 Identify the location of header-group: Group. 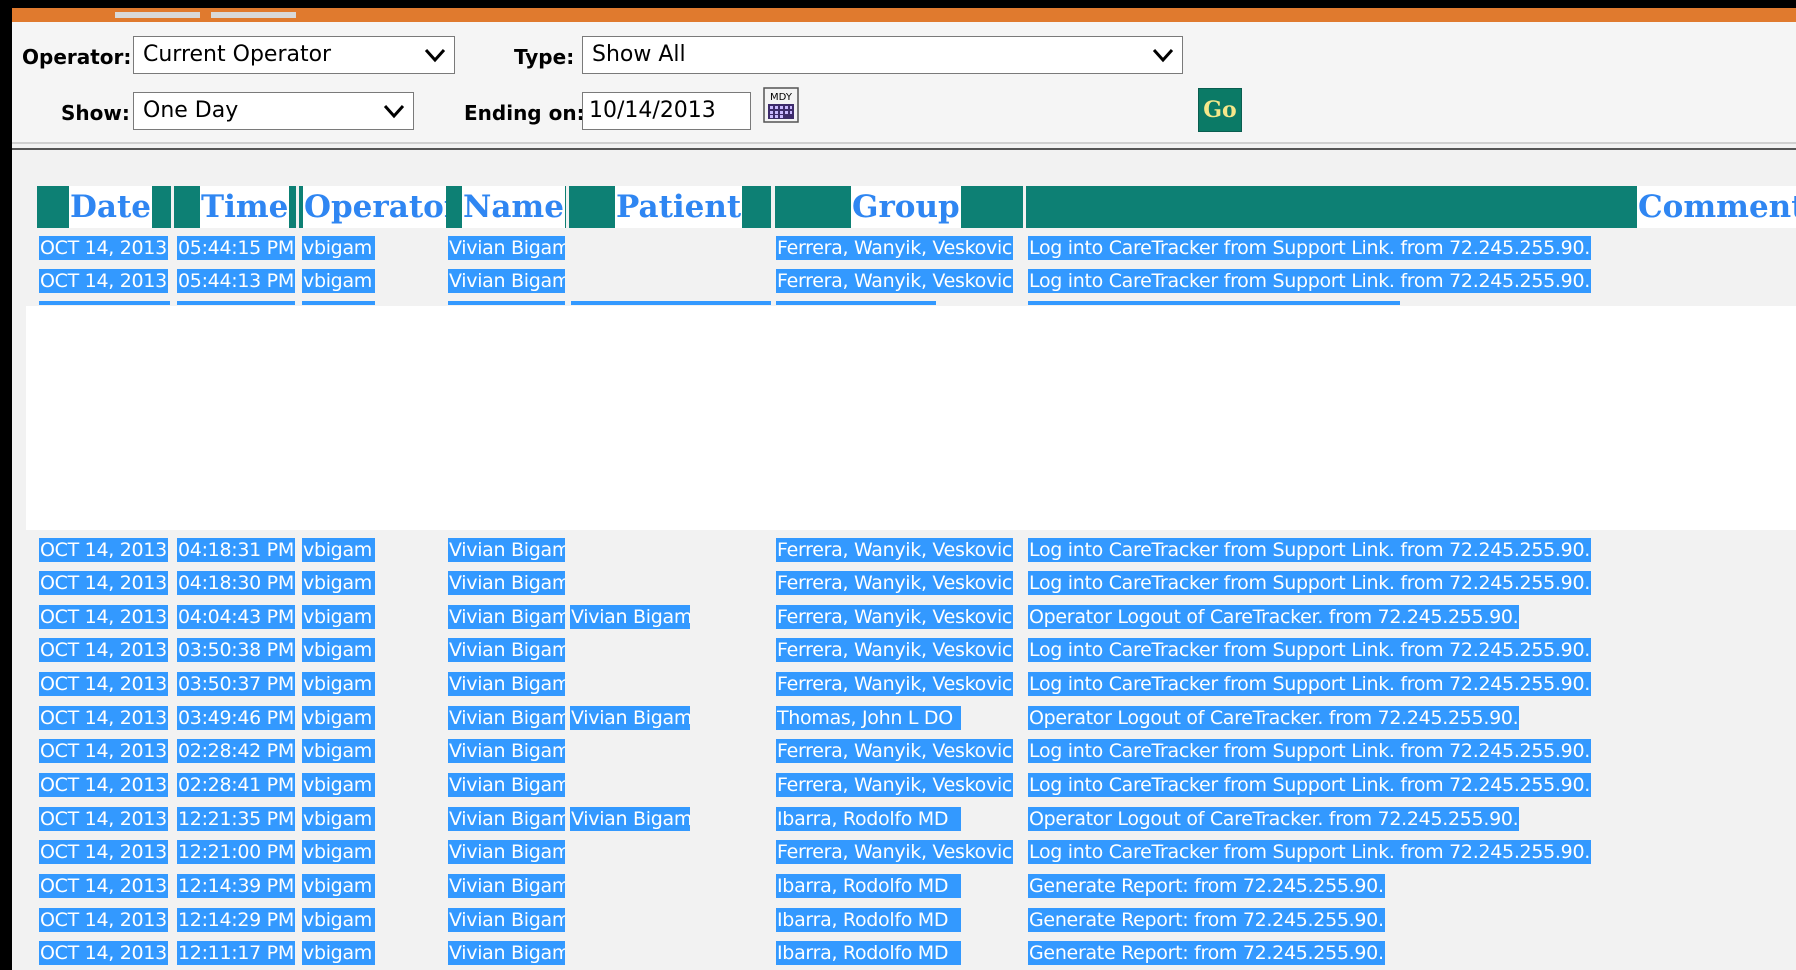
(906, 207).